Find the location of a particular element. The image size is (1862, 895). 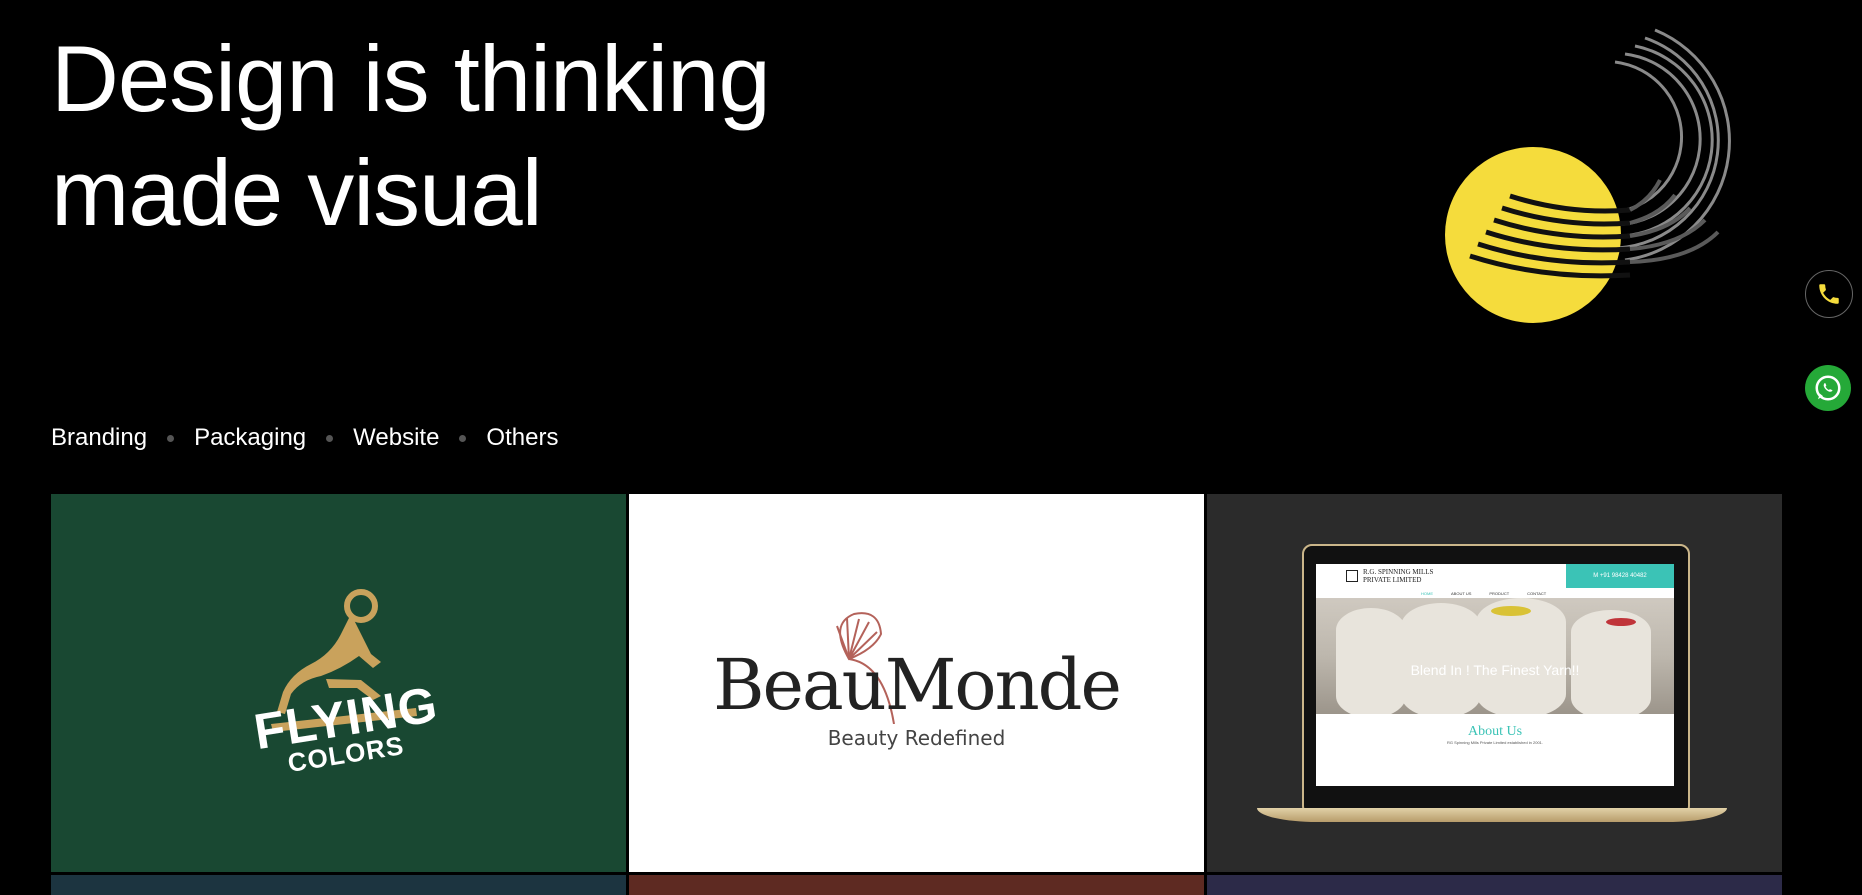

hero-title-line-2: made visual is located at coordinates (297, 192).